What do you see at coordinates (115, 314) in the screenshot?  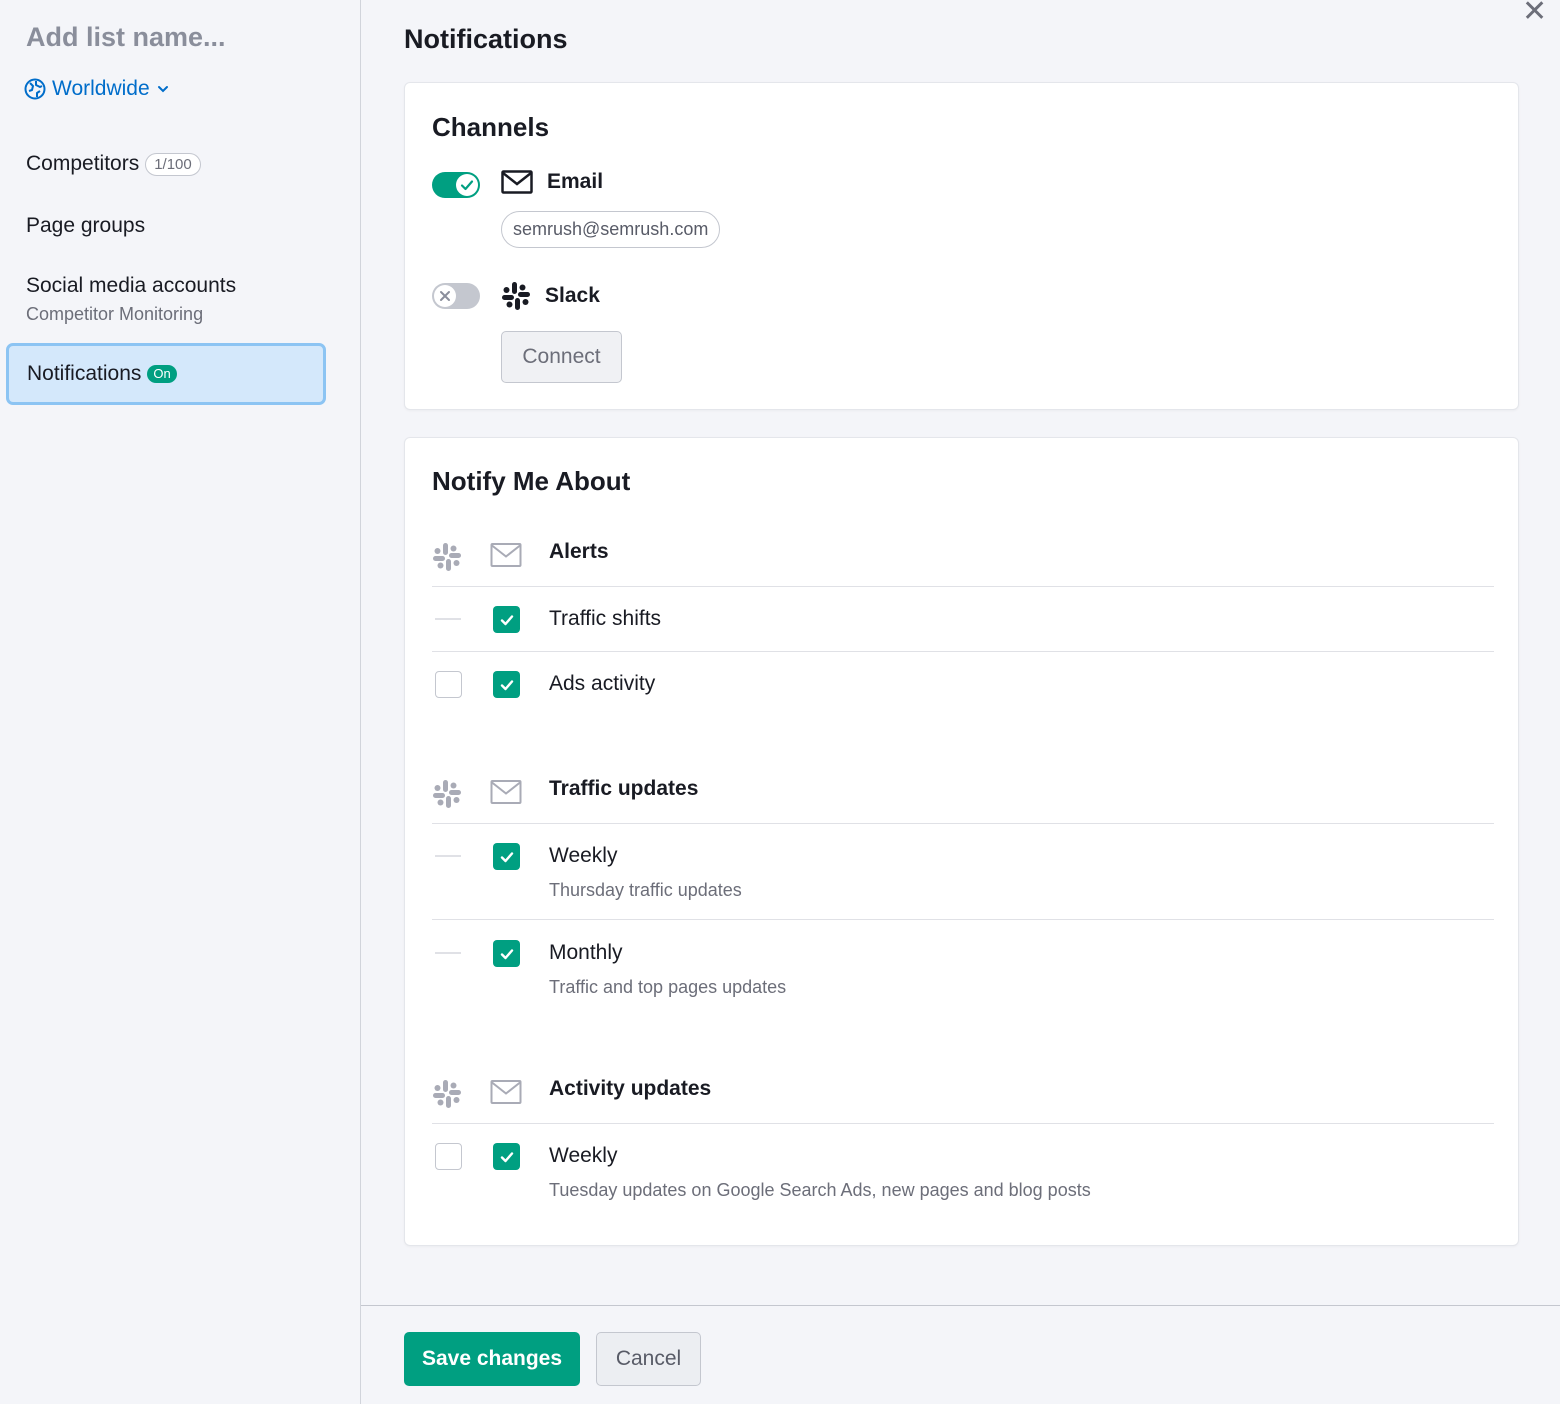 I see `sidebar-item-sublabel: Competitor Monitoring` at bounding box center [115, 314].